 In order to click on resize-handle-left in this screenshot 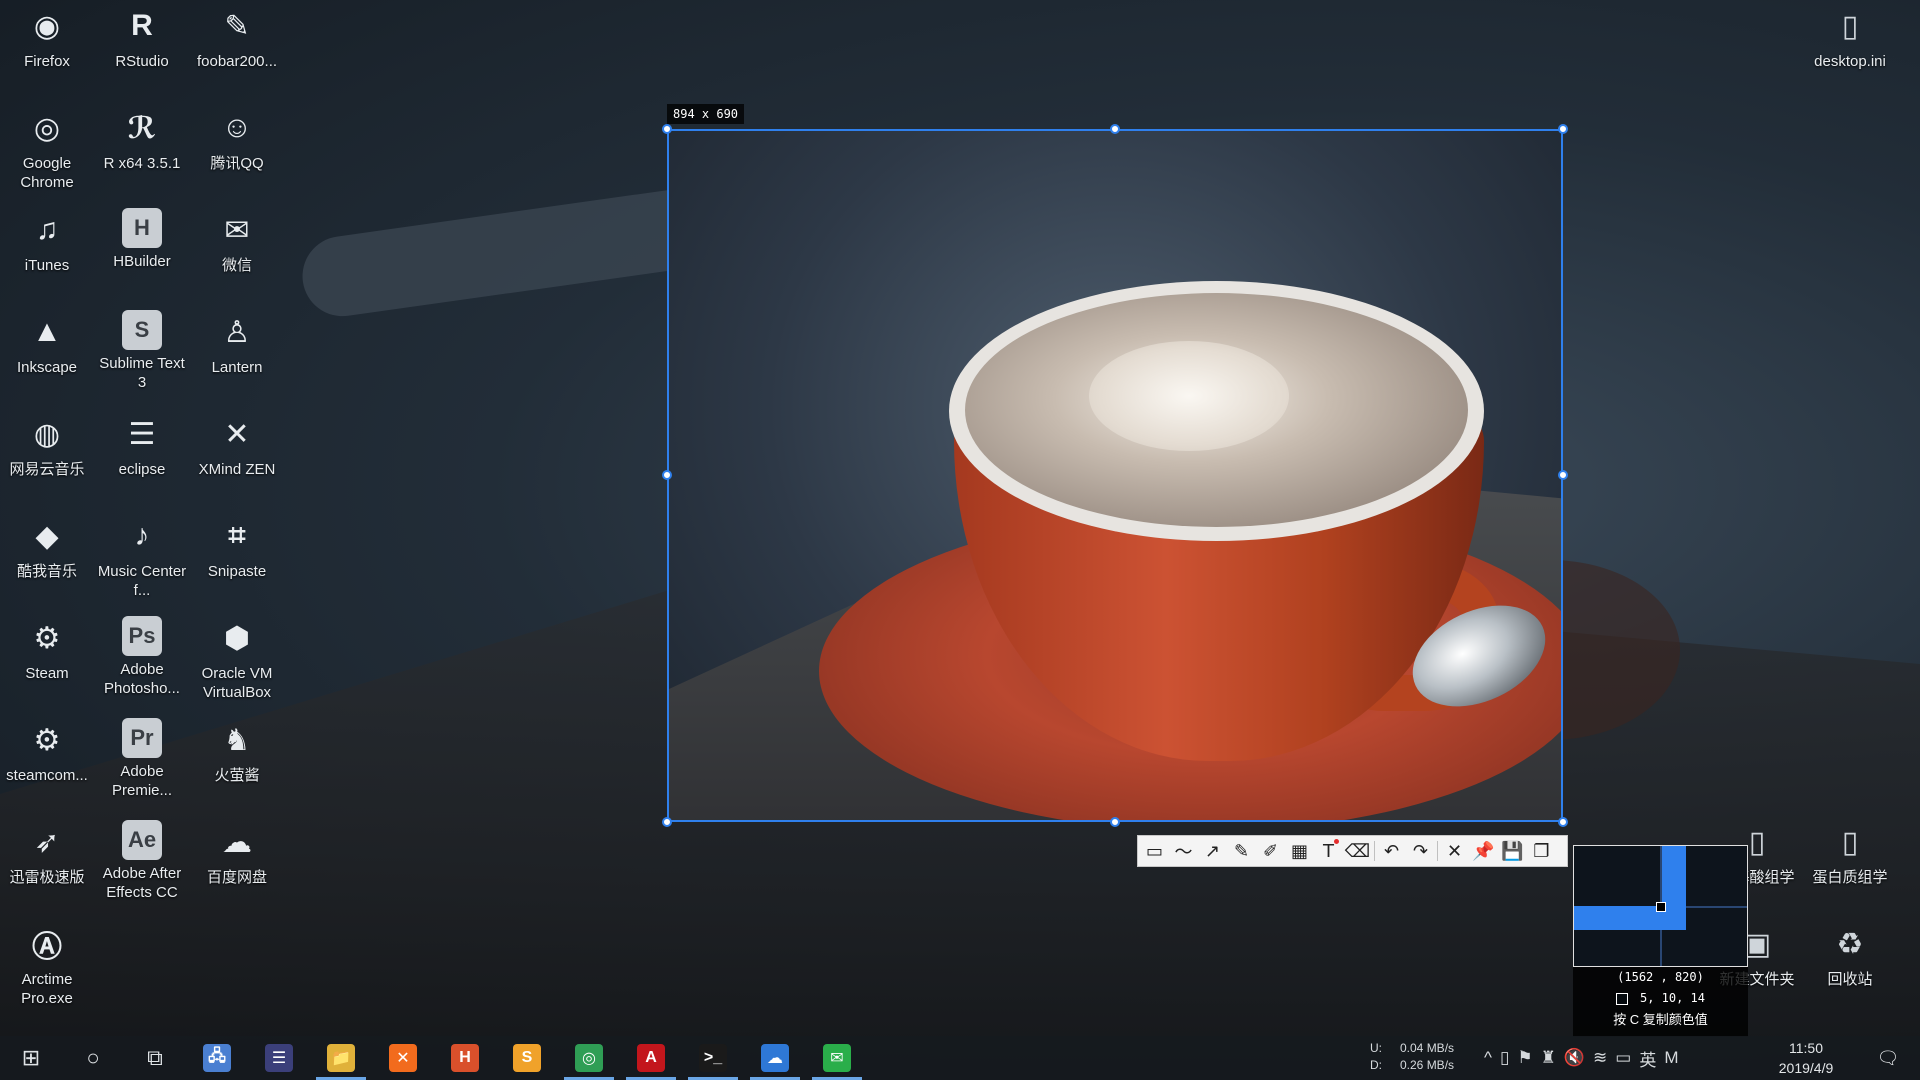, I will do `click(667, 475)`.